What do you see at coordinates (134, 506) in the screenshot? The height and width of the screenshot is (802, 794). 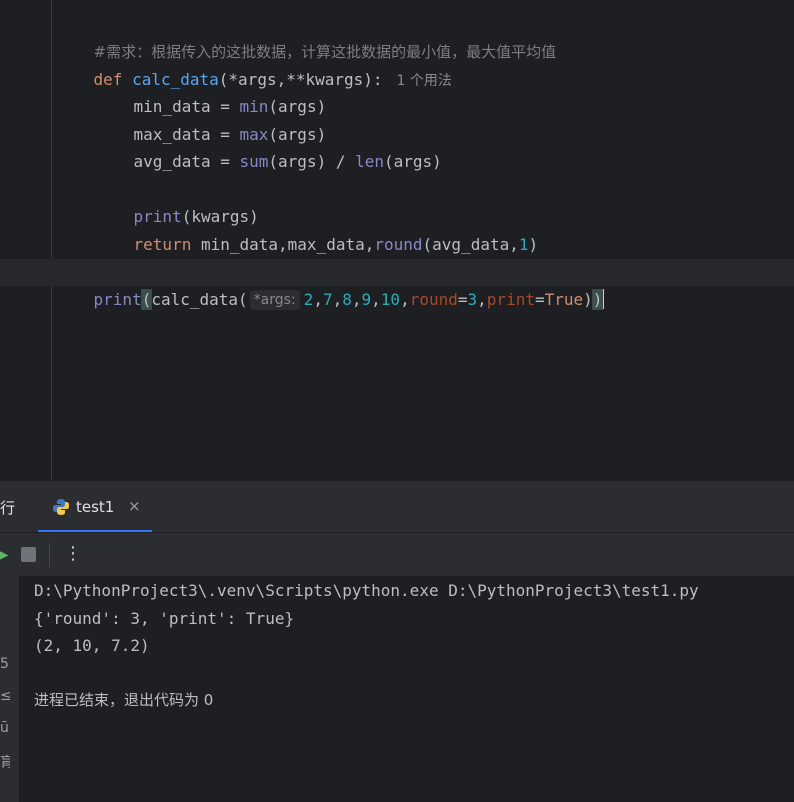 I see `close-icon: ×` at bounding box center [134, 506].